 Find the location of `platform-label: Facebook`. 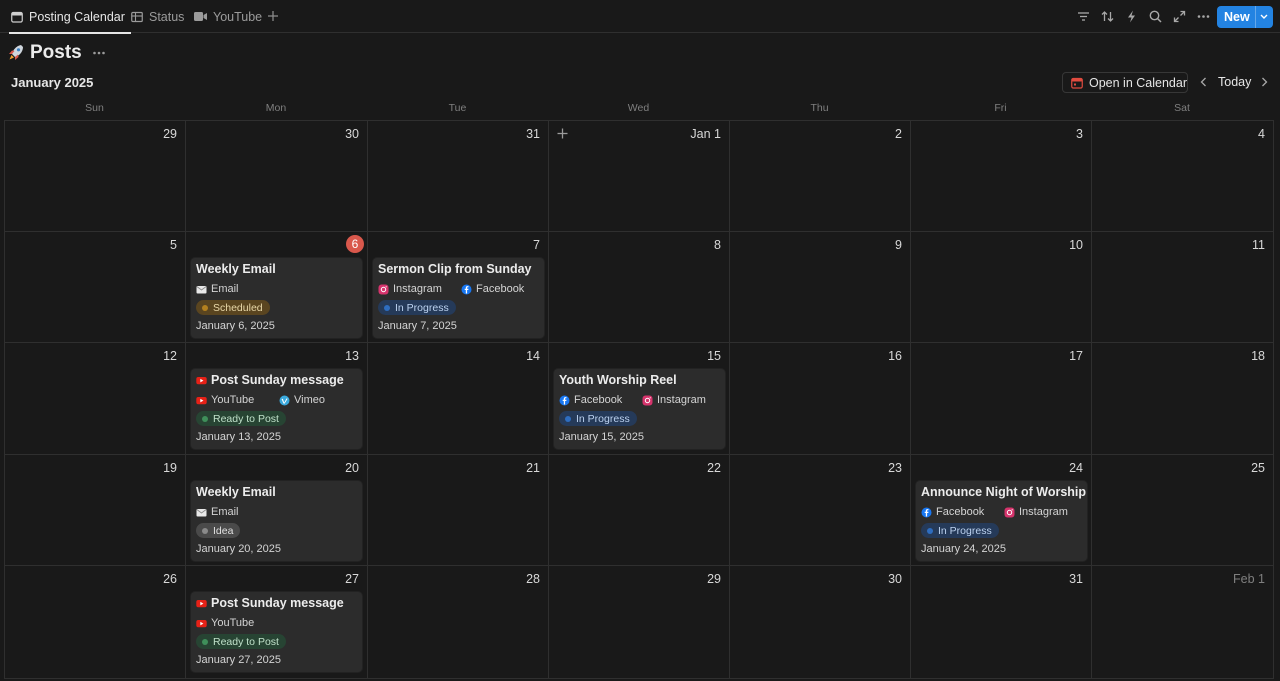

platform-label: Facebook is located at coordinates (500, 289).